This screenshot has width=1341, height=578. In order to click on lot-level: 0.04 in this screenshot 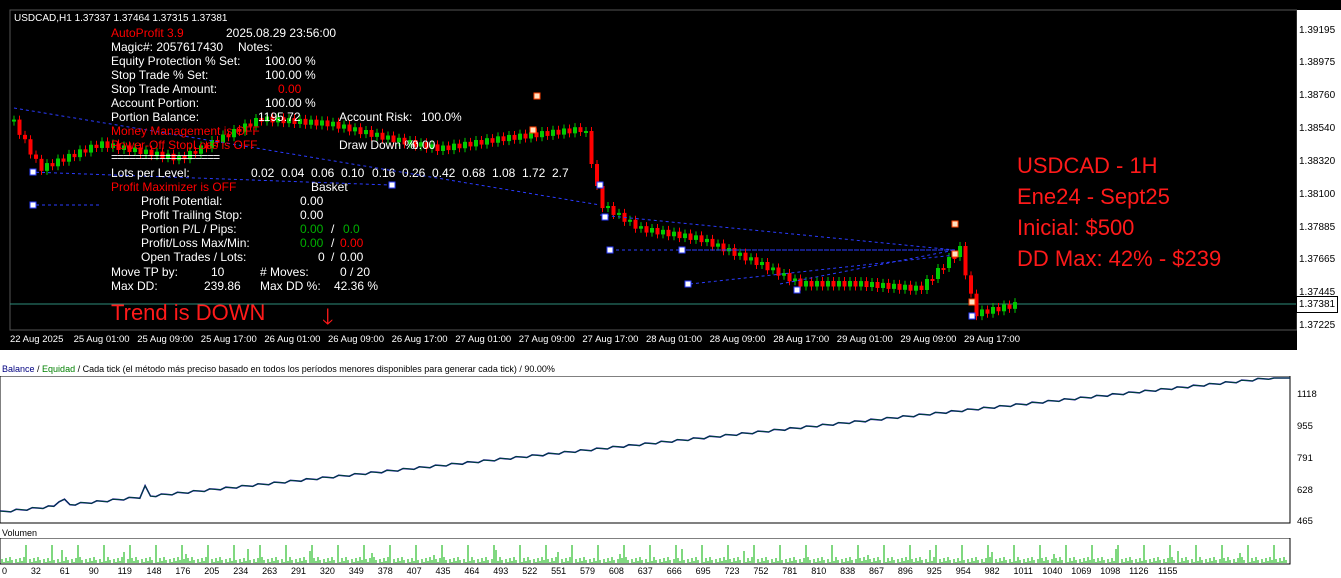, I will do `click(293, 173)`.